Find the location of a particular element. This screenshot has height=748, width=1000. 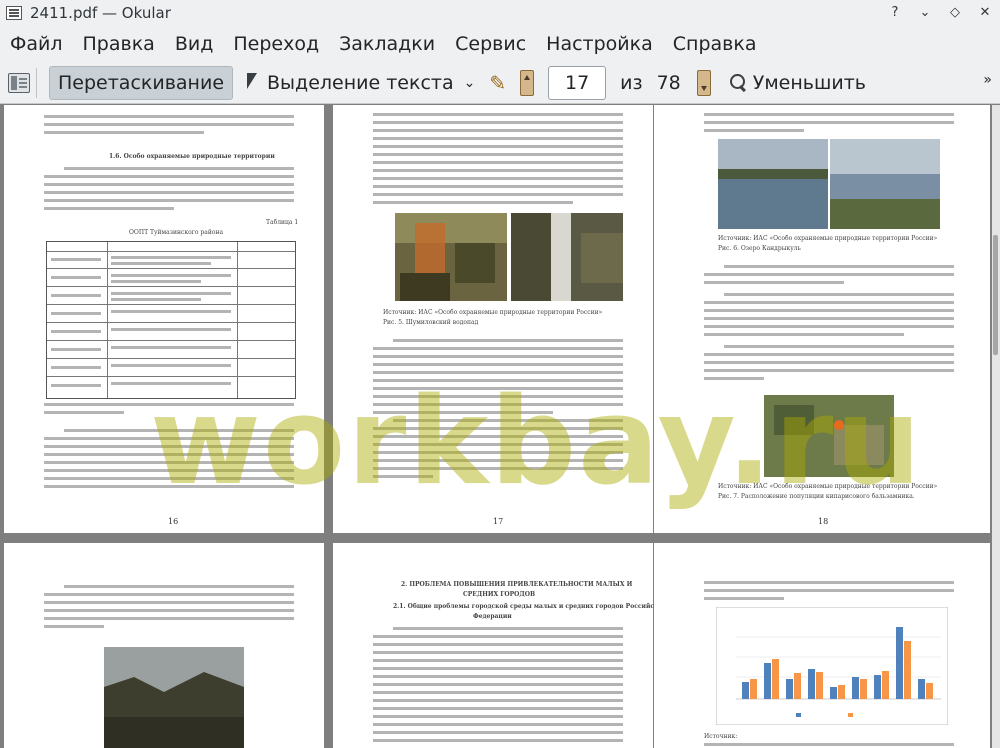

page-of-label: из is located at coordinates (631, 82).